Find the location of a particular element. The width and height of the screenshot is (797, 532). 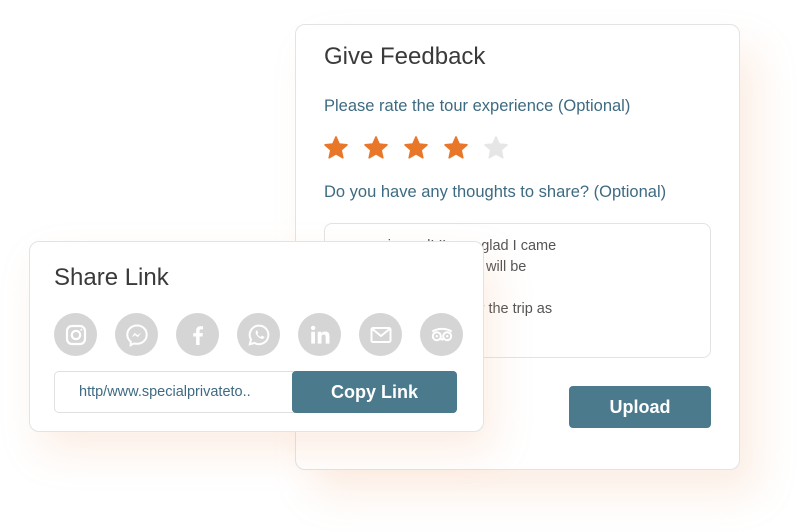

facebook-icon is located at coordinates (197, 334).